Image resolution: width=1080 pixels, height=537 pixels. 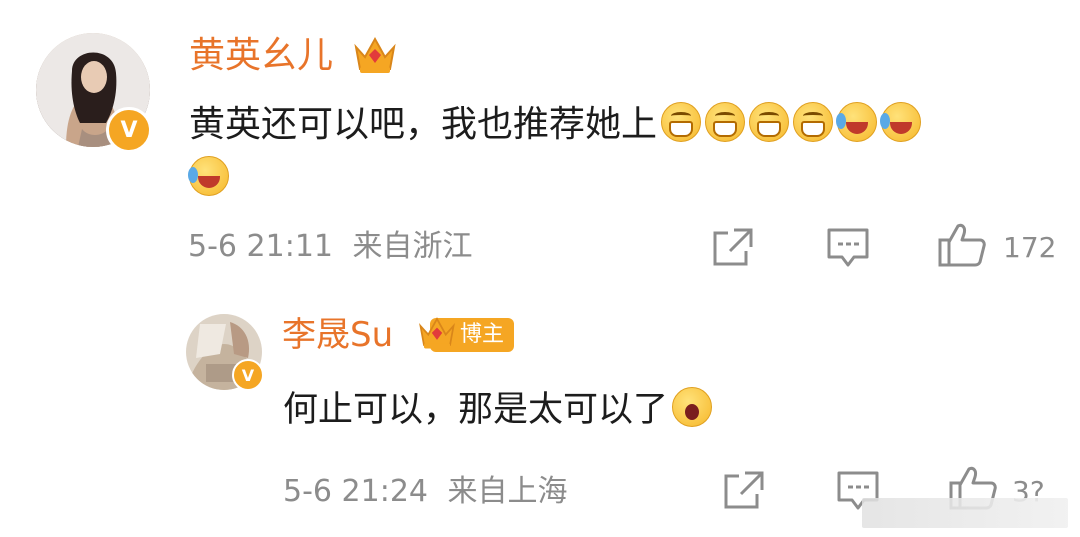 What do you see at coordinates (1030, 247) in the screenshot?
I see `like-count: 172` at bounding box center [1030, 247].